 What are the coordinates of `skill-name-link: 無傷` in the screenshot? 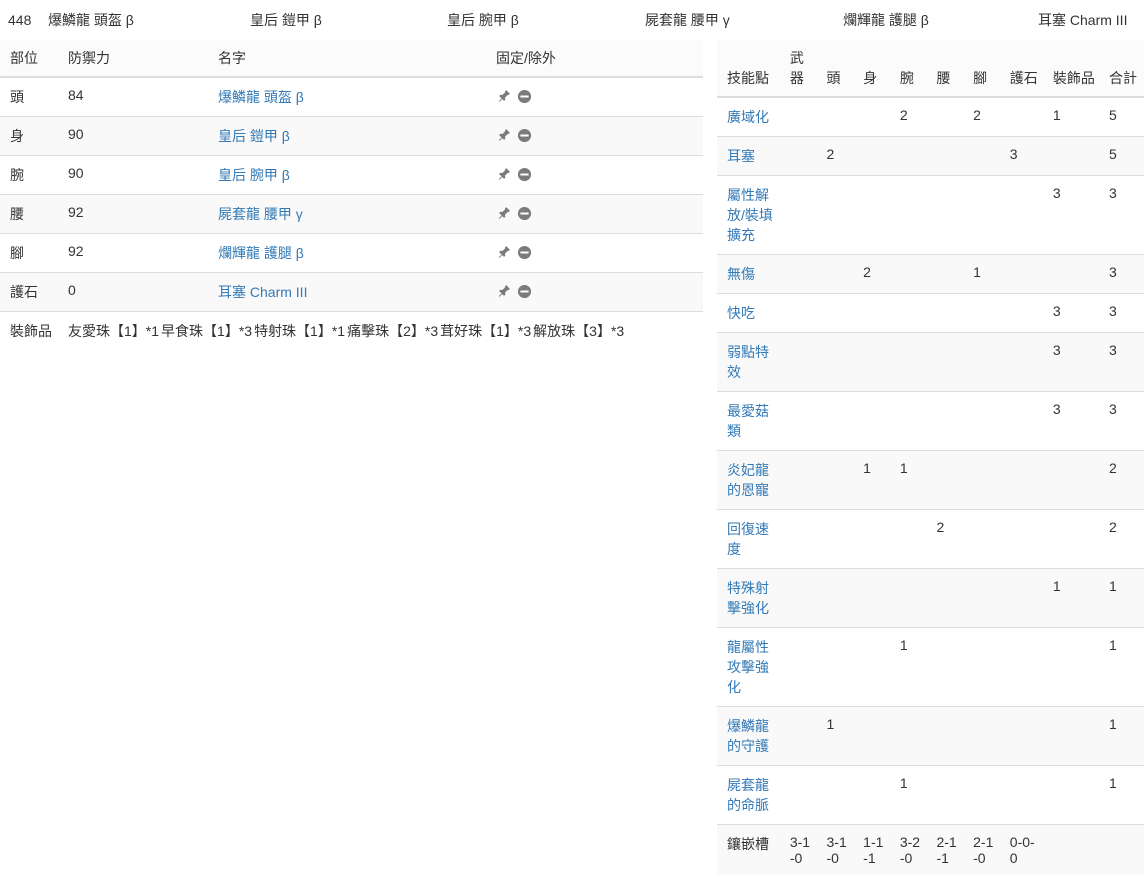 It's located at (741, 274).